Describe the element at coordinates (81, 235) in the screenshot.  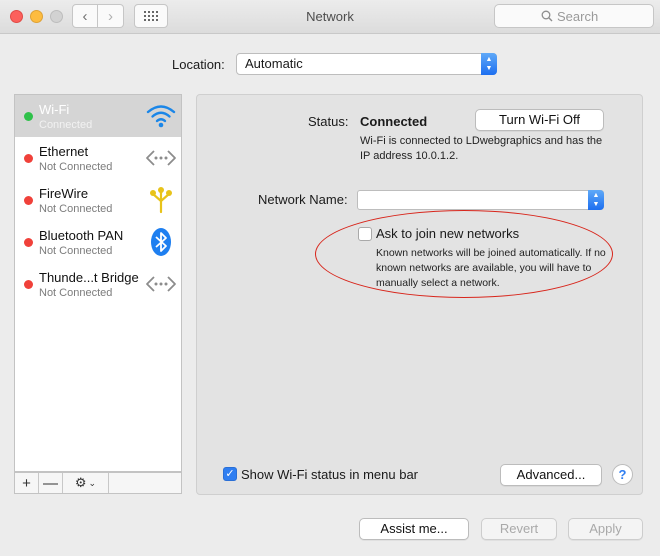
I see `service-name: Bluetooth PAN` at that location.